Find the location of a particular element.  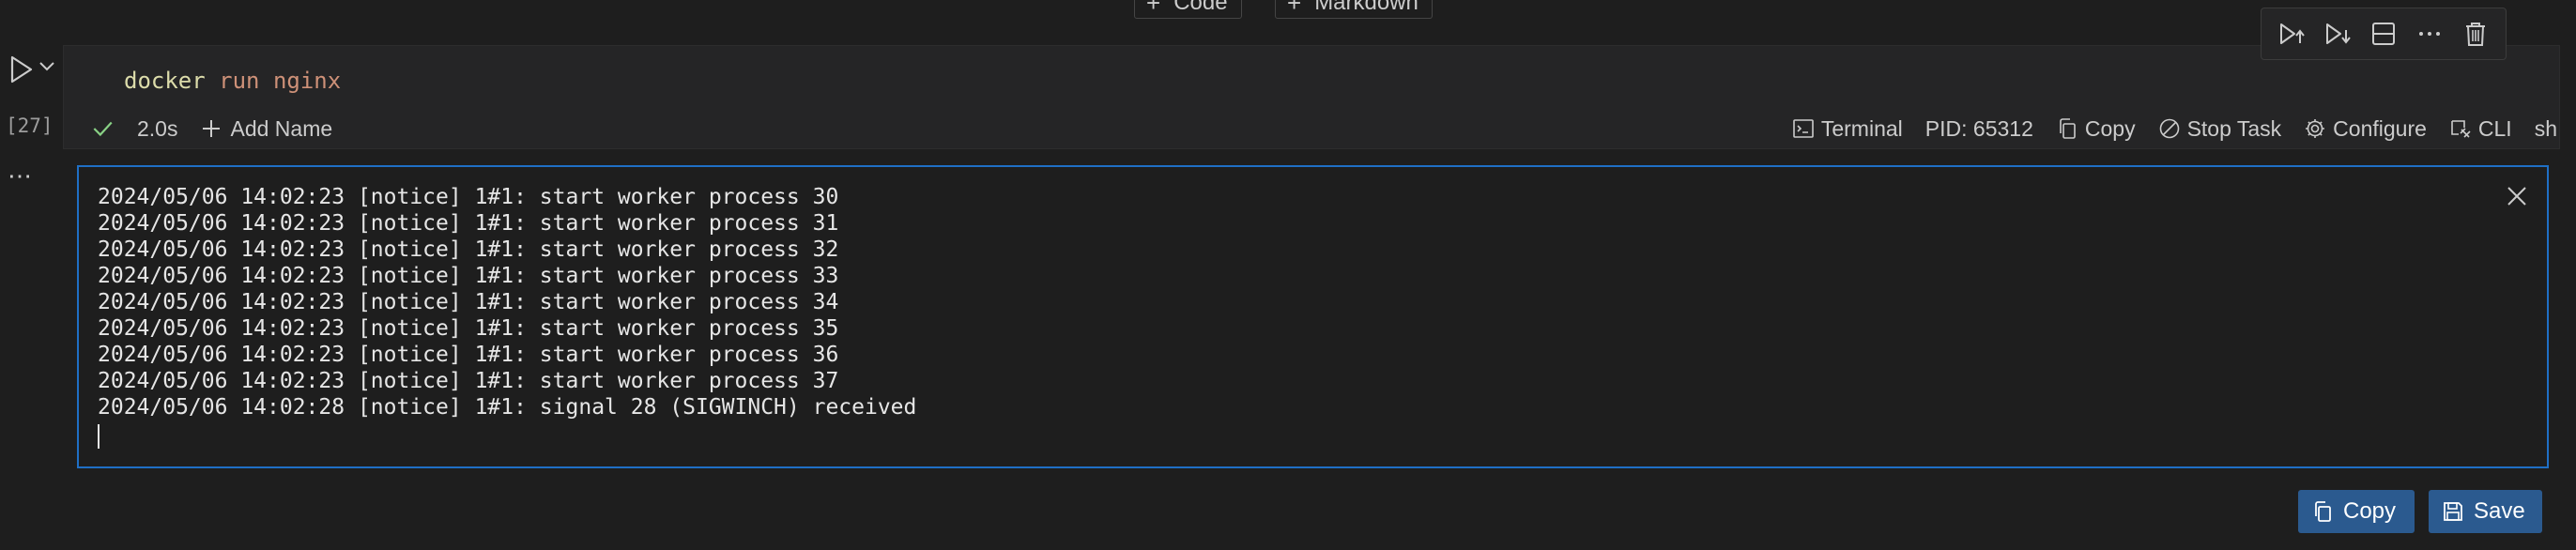

run-above-button is located at coordinates (2292, 34).